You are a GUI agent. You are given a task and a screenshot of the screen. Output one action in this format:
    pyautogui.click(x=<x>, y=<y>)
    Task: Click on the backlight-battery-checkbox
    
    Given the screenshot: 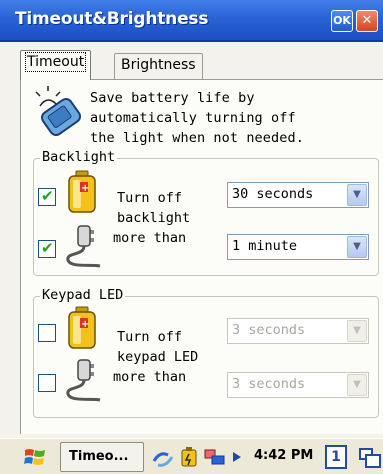 What is the action you would take?
    pyautogui.click(x=47, y=196)
    